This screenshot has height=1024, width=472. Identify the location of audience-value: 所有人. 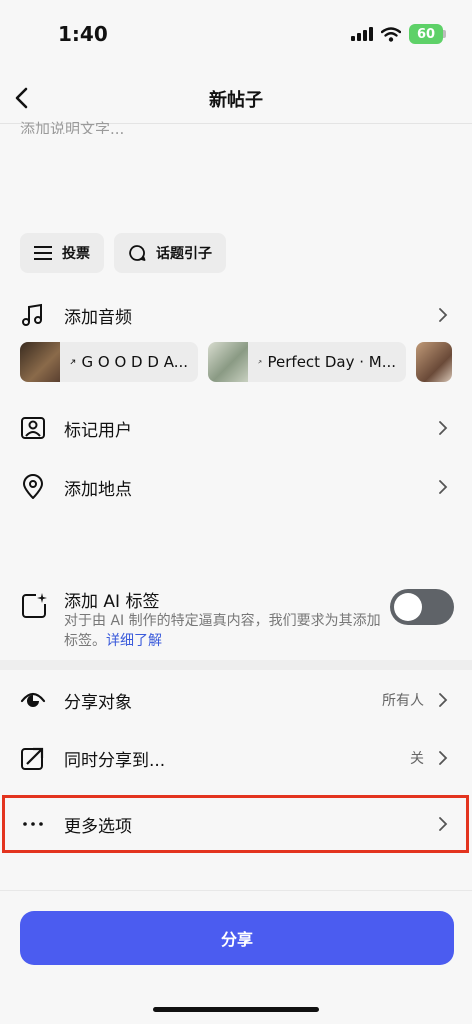
(403, 701).